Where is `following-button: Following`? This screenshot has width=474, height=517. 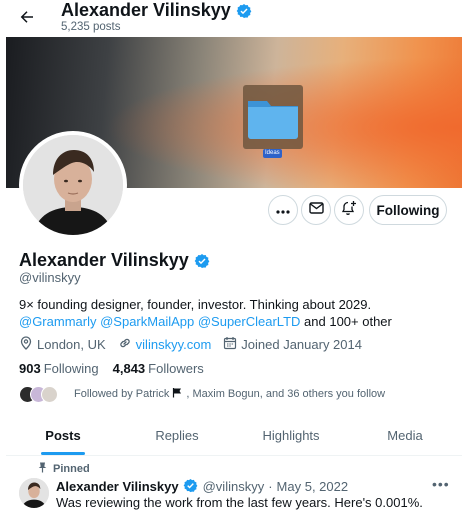
following-button: Following is located at coordinates (408, 210).